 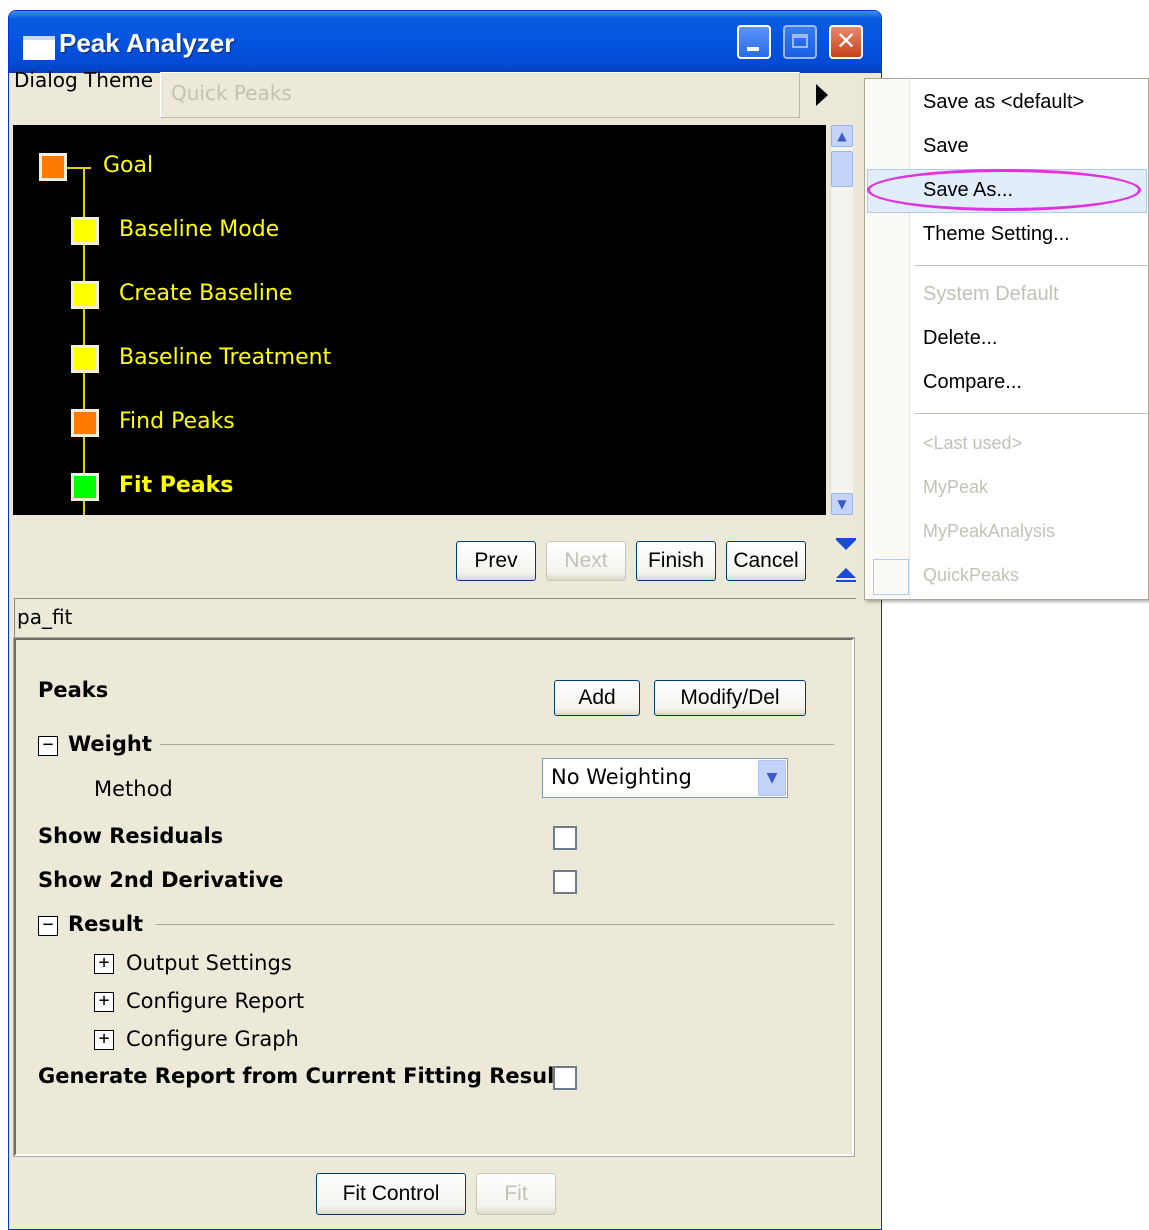 What do you see at coordinates (972, 443) in the screenshot?
I see `menu-last-used: <Last used>` at bounding box center [972, 443].